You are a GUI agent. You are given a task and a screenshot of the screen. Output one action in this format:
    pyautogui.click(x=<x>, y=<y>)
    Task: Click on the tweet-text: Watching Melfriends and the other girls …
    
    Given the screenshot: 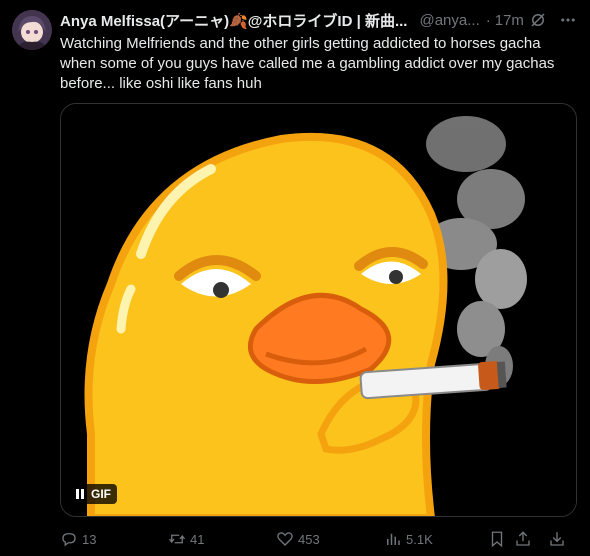 What is the action you would take?
    pyautogui.click(x=307, y=63)
    